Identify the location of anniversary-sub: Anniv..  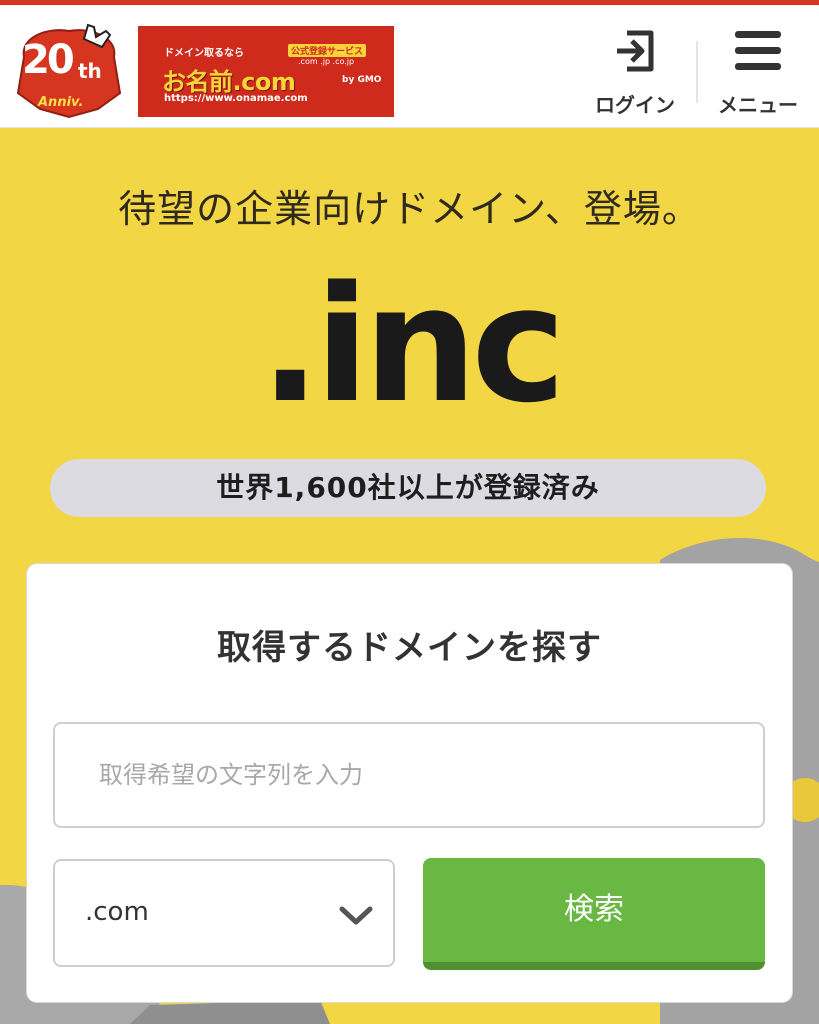
(61, 102).